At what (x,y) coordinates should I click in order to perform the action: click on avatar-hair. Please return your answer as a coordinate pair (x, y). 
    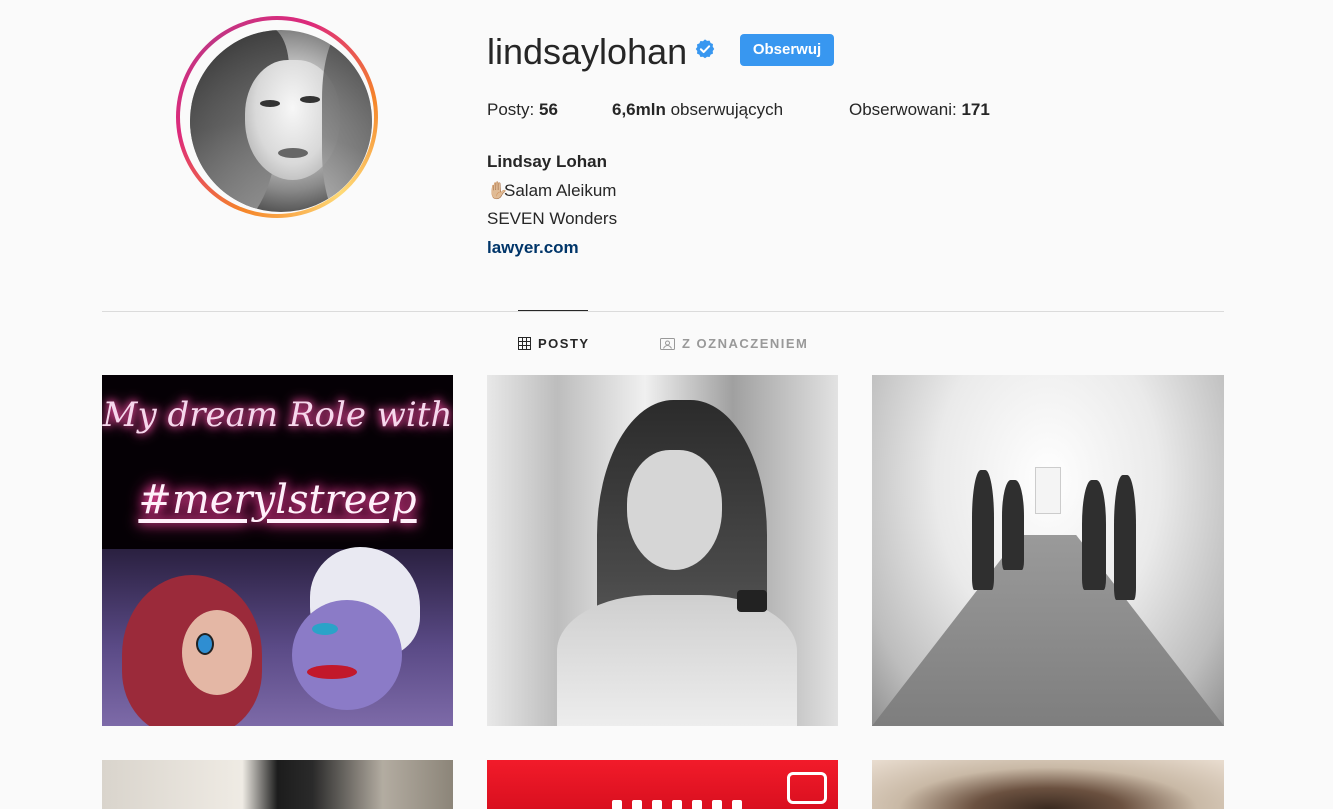
    Looking at the image, I should click on (347, 121).